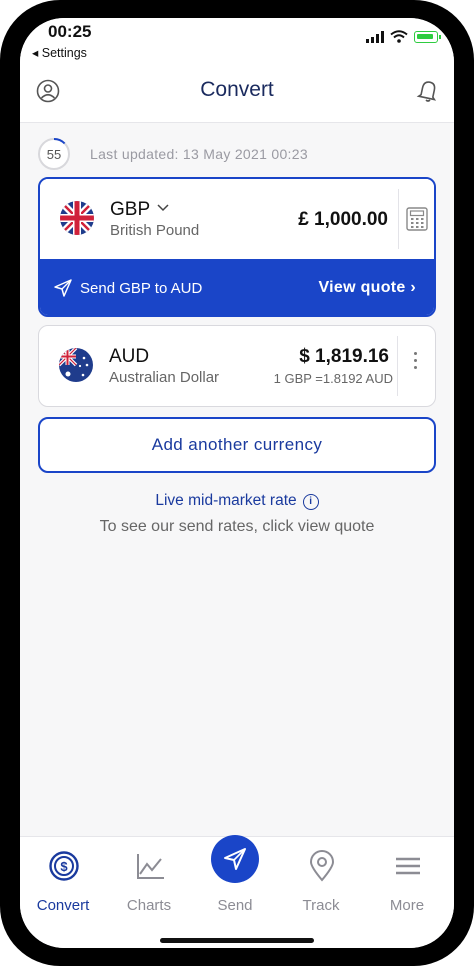 The width and height of the screenshot is (474, 966). What do you see at coordinates (237, 219) in the screenshot?
I see `source-currency-row: GBP British Pound £ 1,000.00` at bounding box center [237, 219].